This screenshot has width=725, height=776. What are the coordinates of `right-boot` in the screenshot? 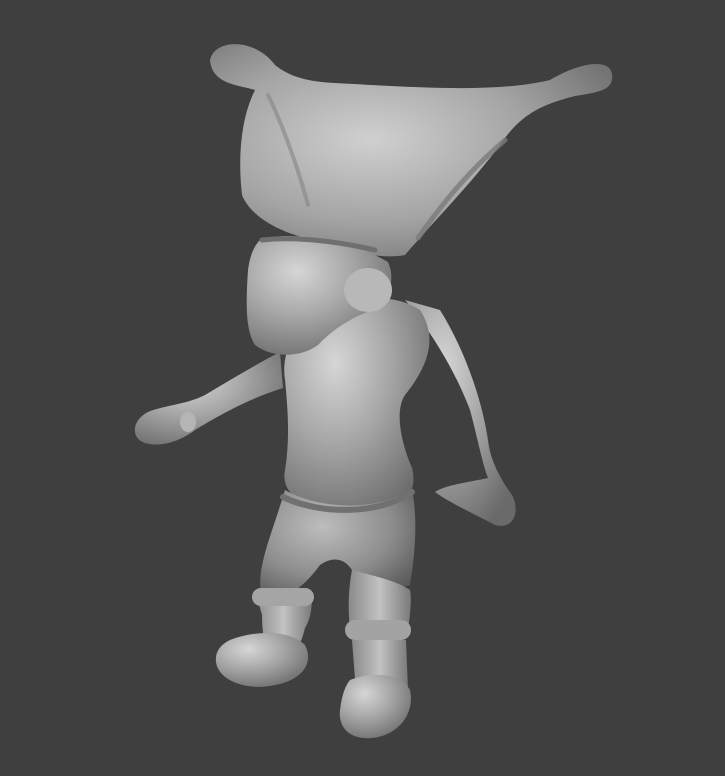 It's located at (375, 706).